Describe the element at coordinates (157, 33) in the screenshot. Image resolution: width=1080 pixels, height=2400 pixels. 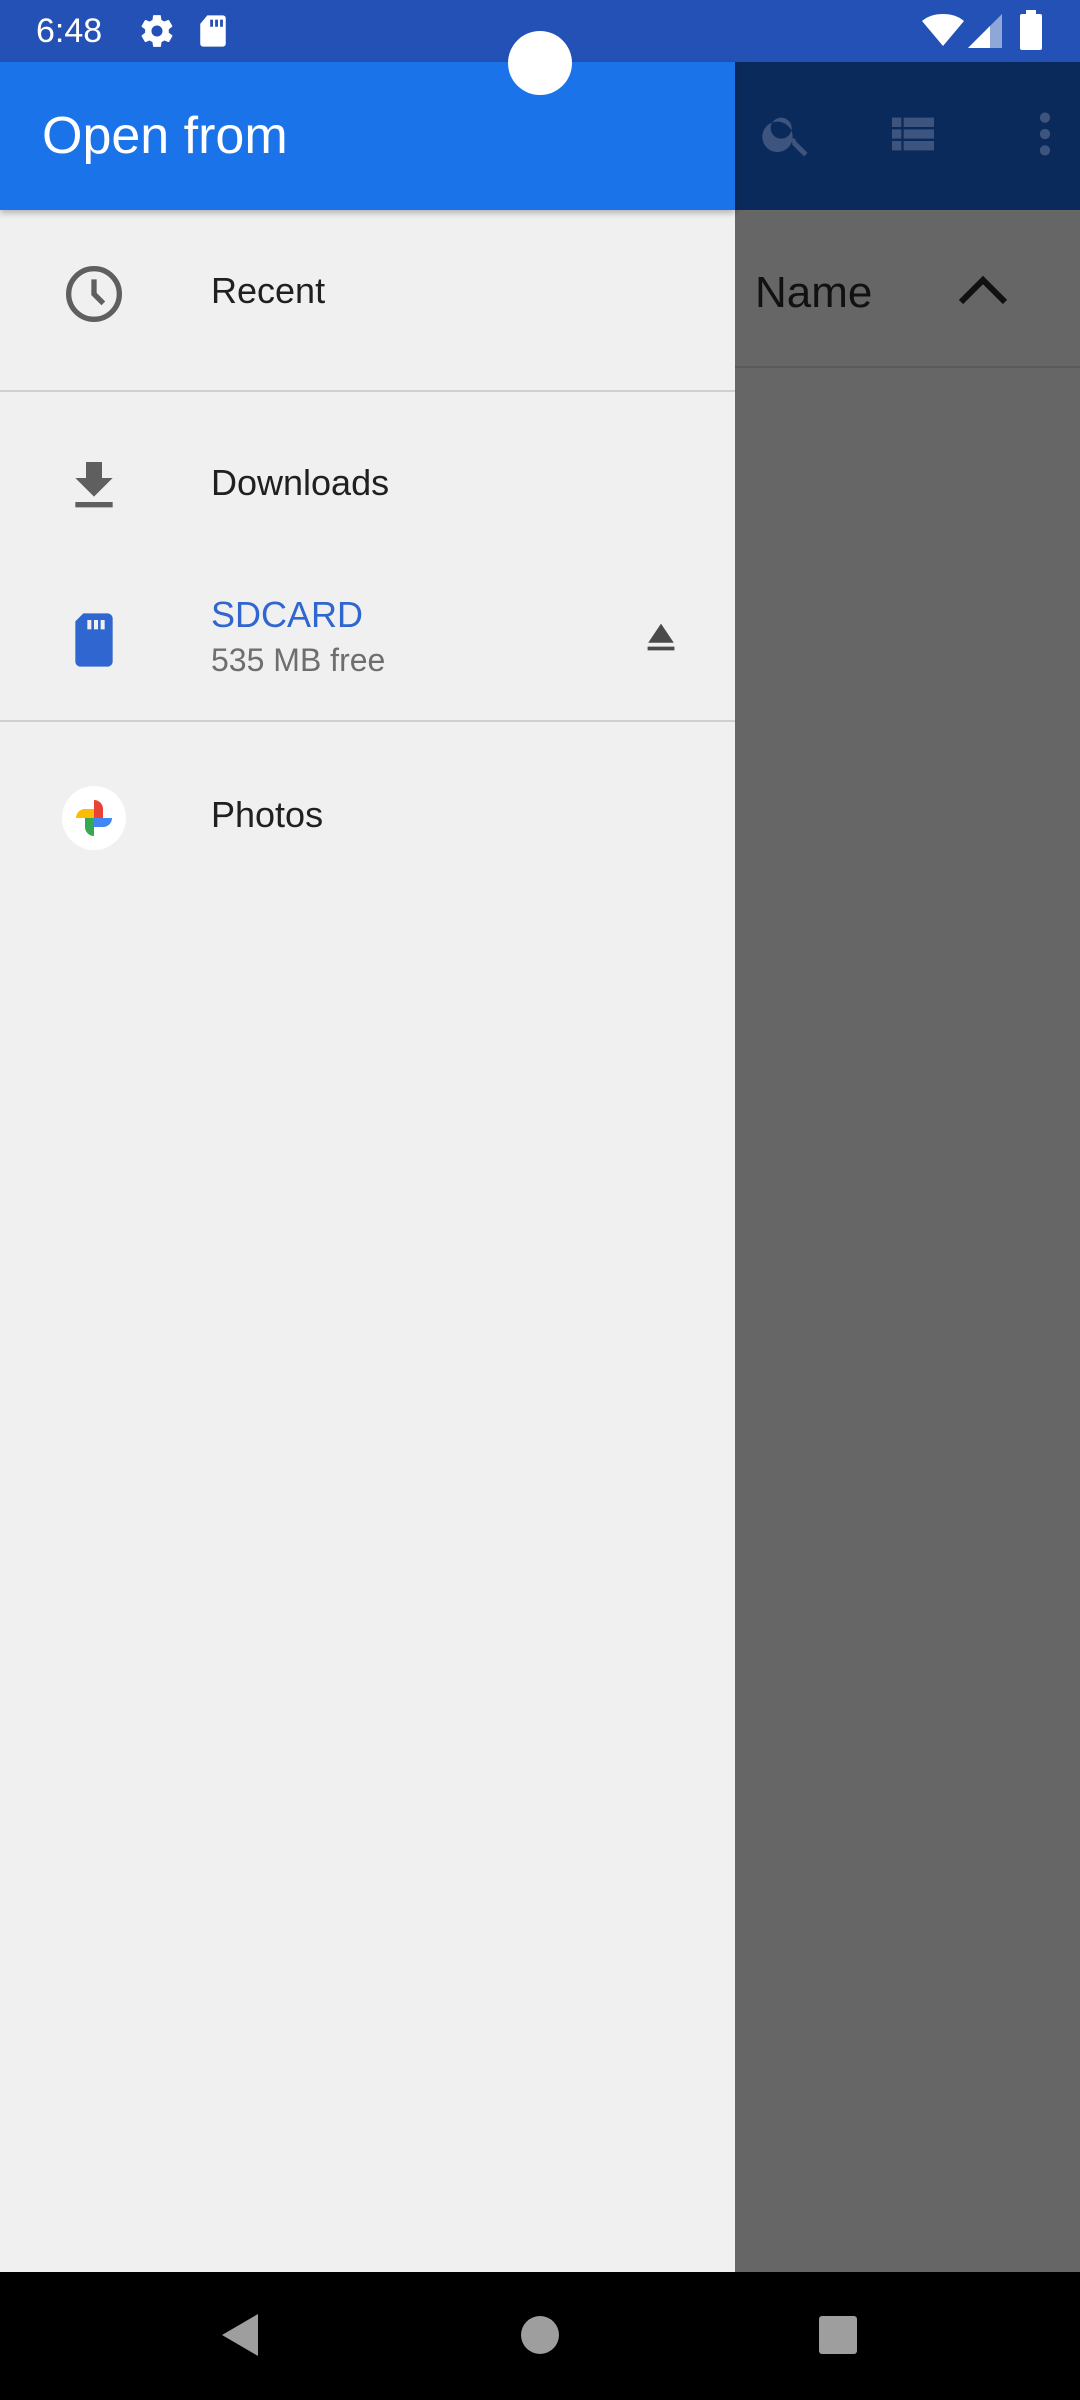
I see `settings-icon` at that location.